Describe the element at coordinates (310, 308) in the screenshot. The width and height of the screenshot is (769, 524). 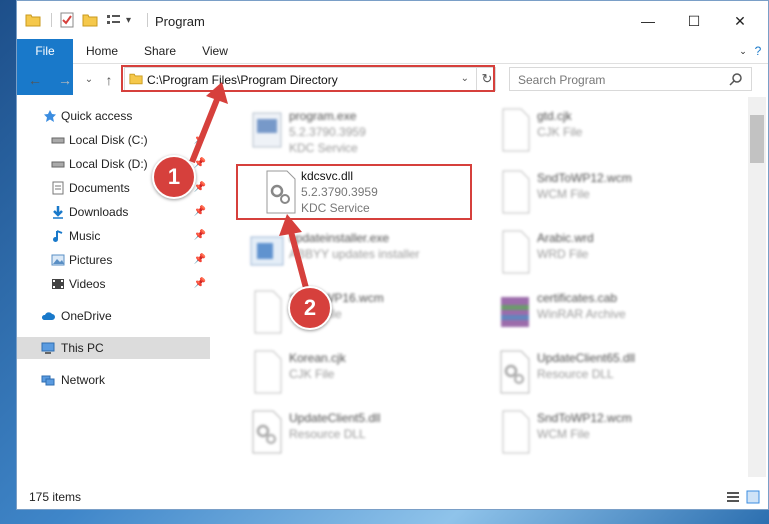
I see `callout-step-2: 2` at that location.